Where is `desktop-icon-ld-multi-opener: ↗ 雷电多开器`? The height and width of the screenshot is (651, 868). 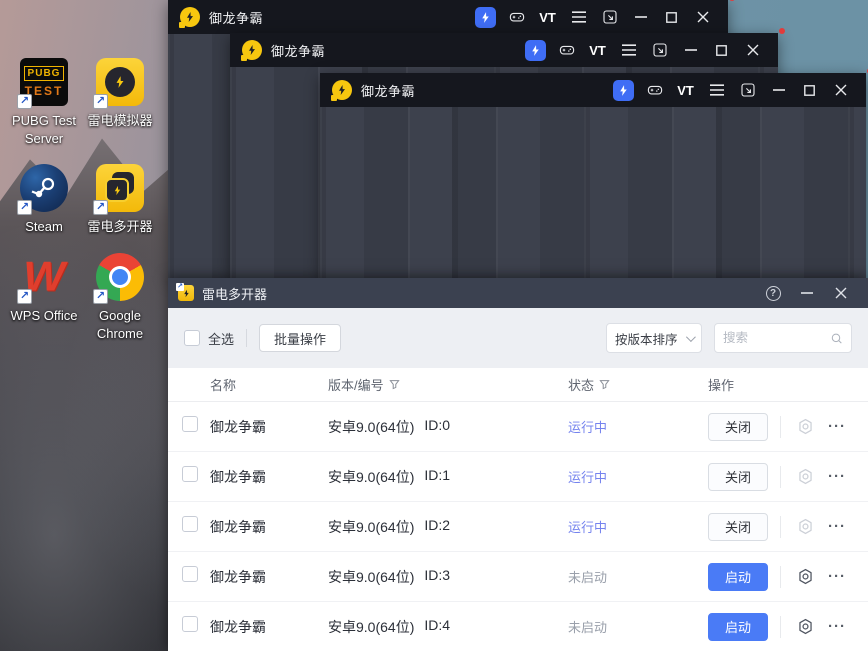
desktop-icon-ld-multi-opener: ↗ 雷电多开器 is located at coordinates (120, 200).